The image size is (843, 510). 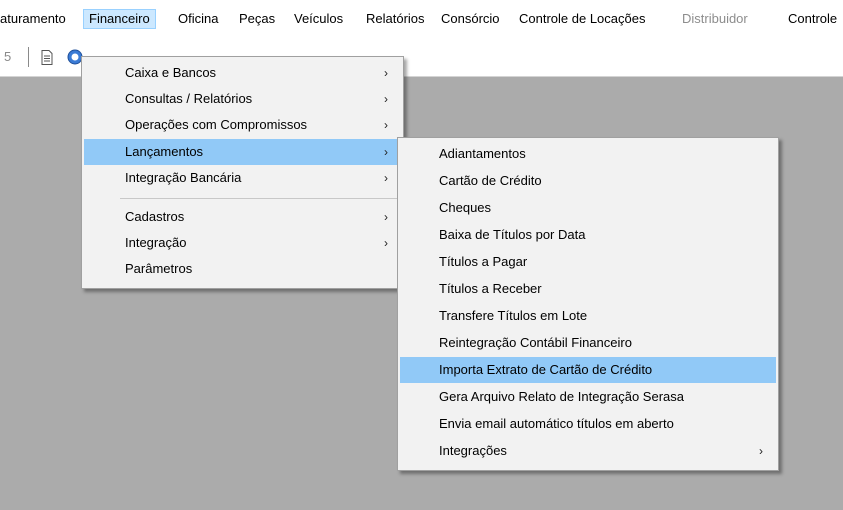 I want to click on submenu-item-label: Cheques, so click(x=465, y=207).